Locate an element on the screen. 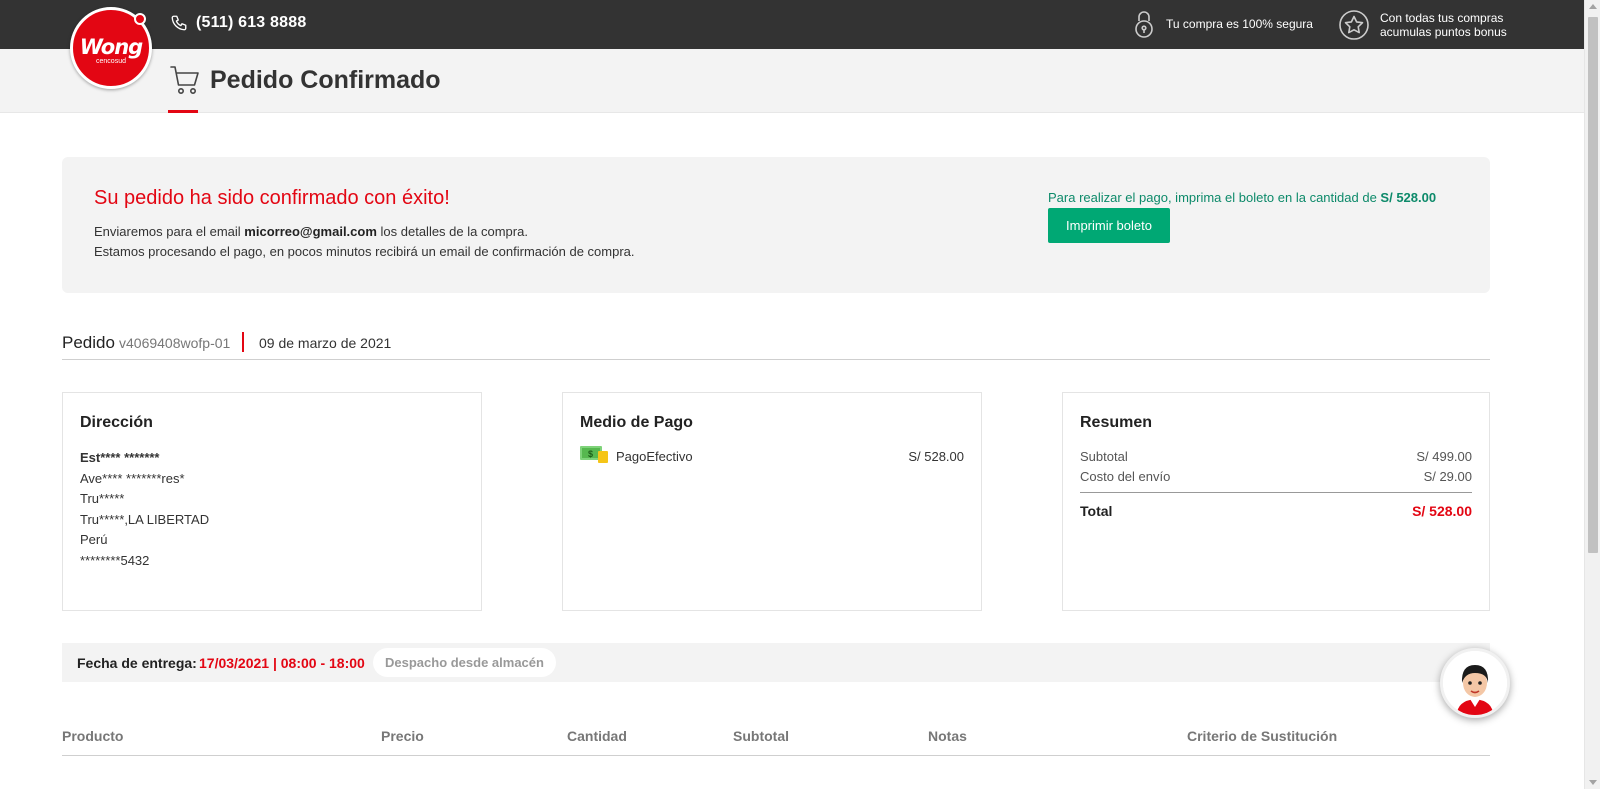  payment-card: Medio de Pago $ PagoEfectivo S/ 528.00 is located at coordinates (772, 501).